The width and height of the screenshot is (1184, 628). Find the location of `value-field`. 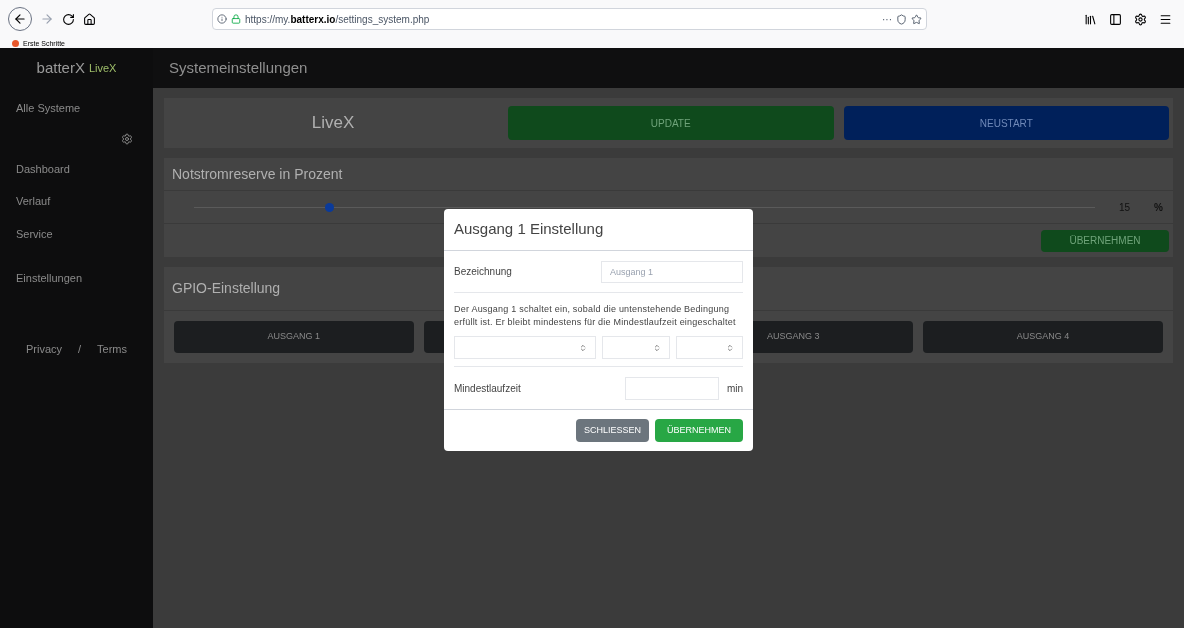

value-field is located at coordinates (709, 347).